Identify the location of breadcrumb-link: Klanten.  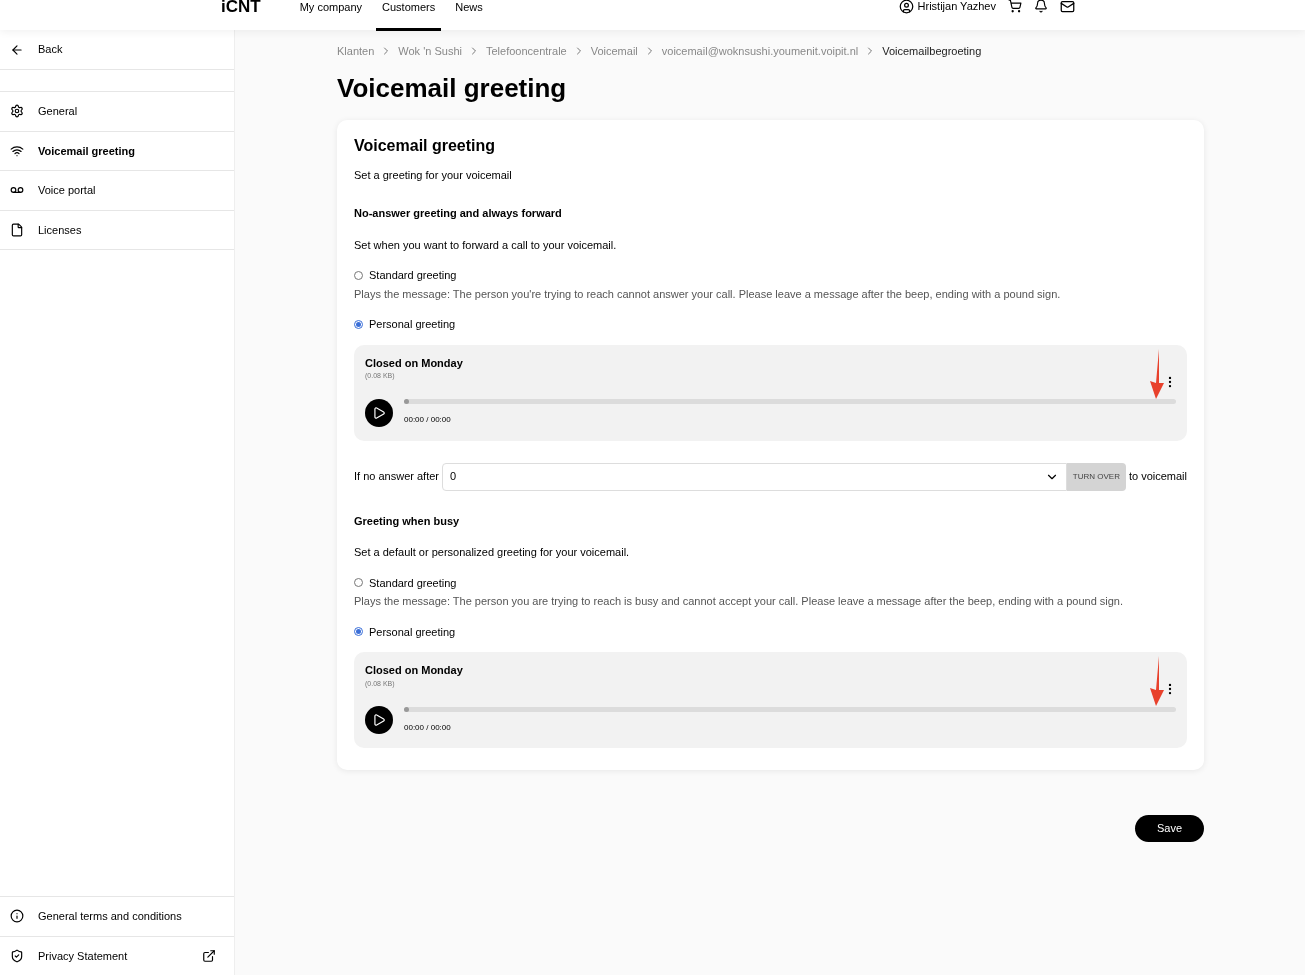
(356, 51).